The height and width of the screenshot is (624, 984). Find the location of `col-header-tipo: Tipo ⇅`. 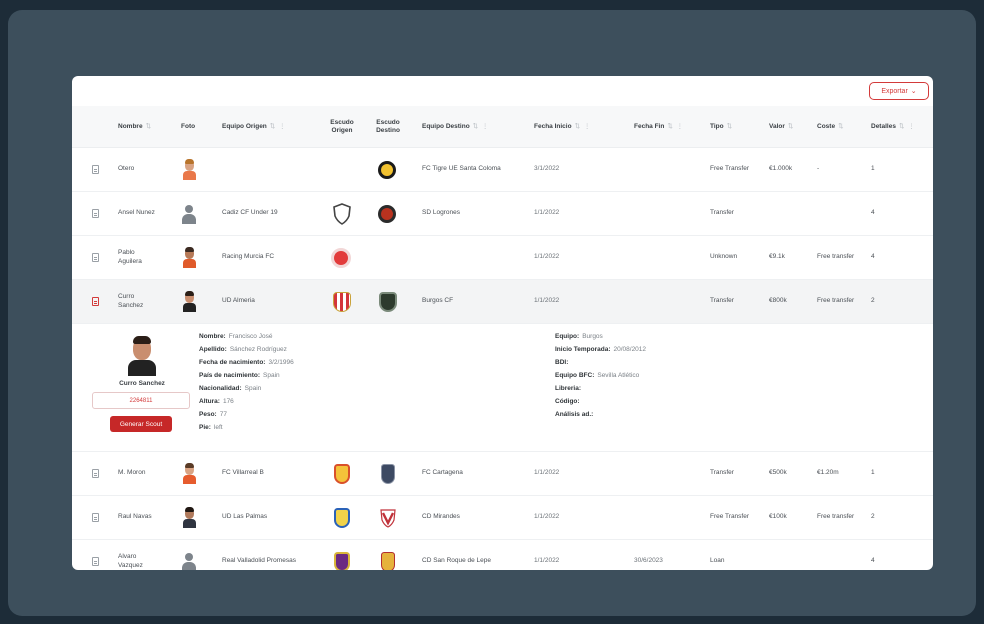

col-header-tipo: Tipo ⇅ is located at coordinates (732, 127).